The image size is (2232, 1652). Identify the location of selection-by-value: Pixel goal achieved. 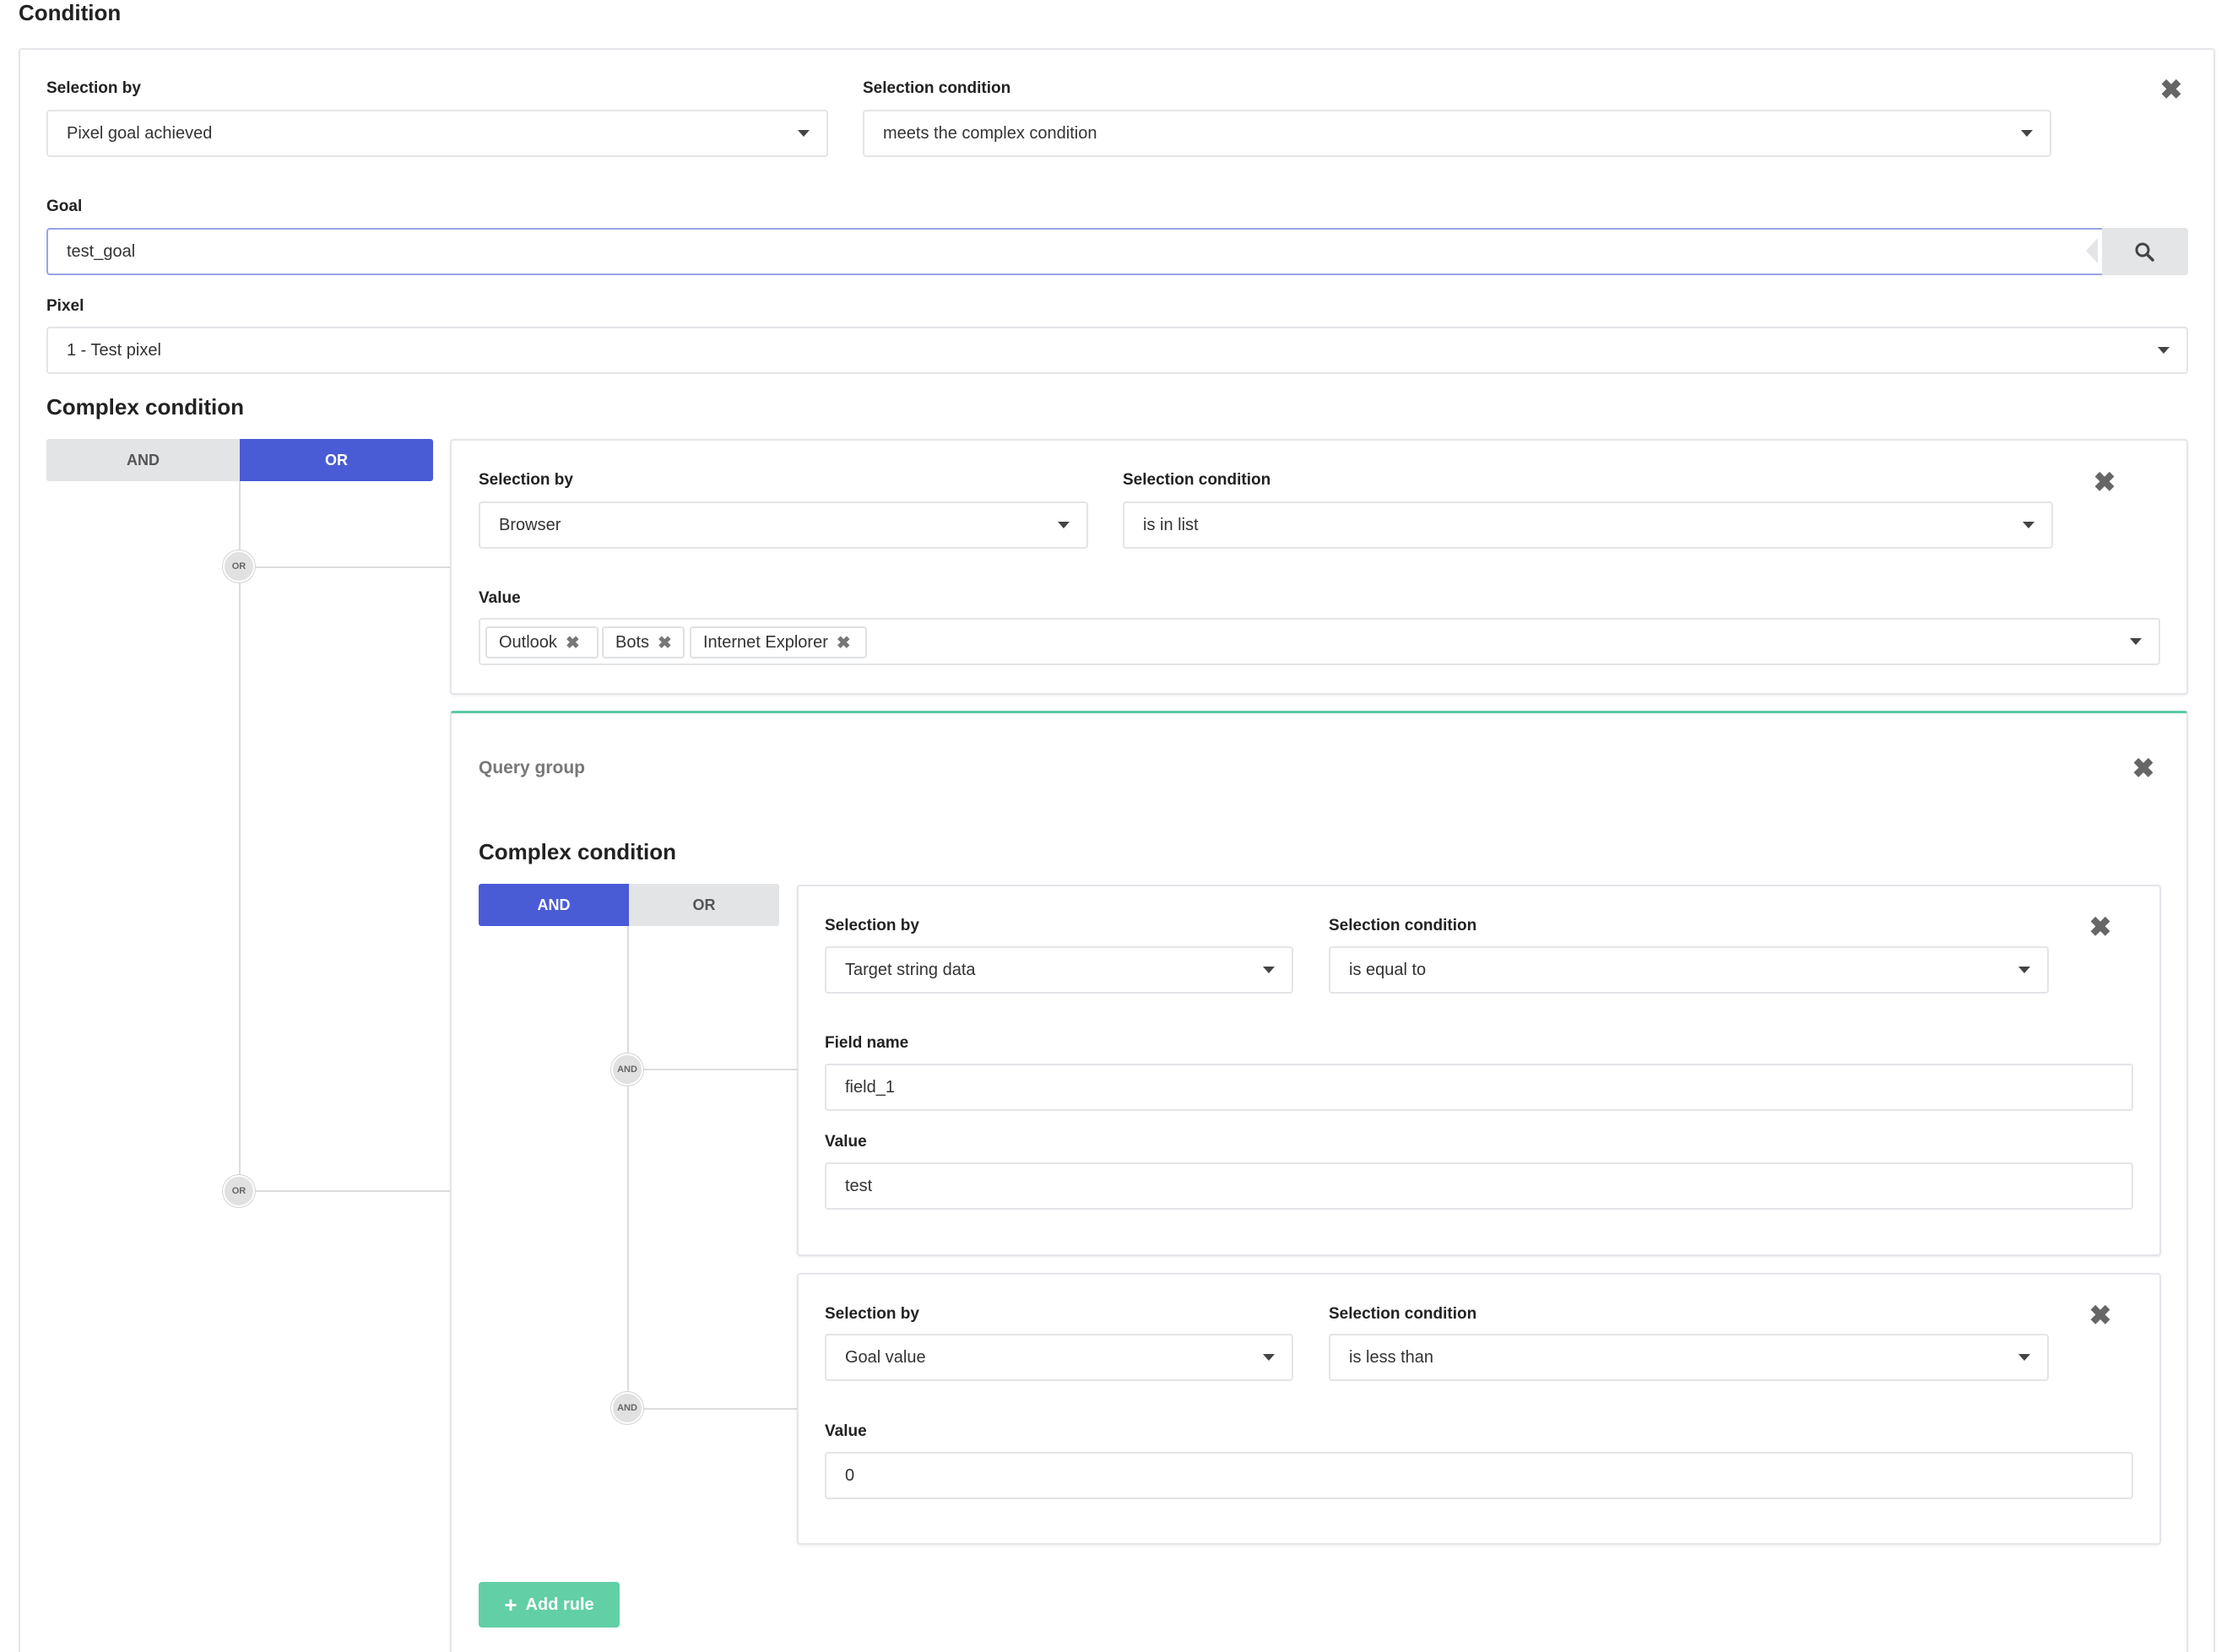
(140, 133).